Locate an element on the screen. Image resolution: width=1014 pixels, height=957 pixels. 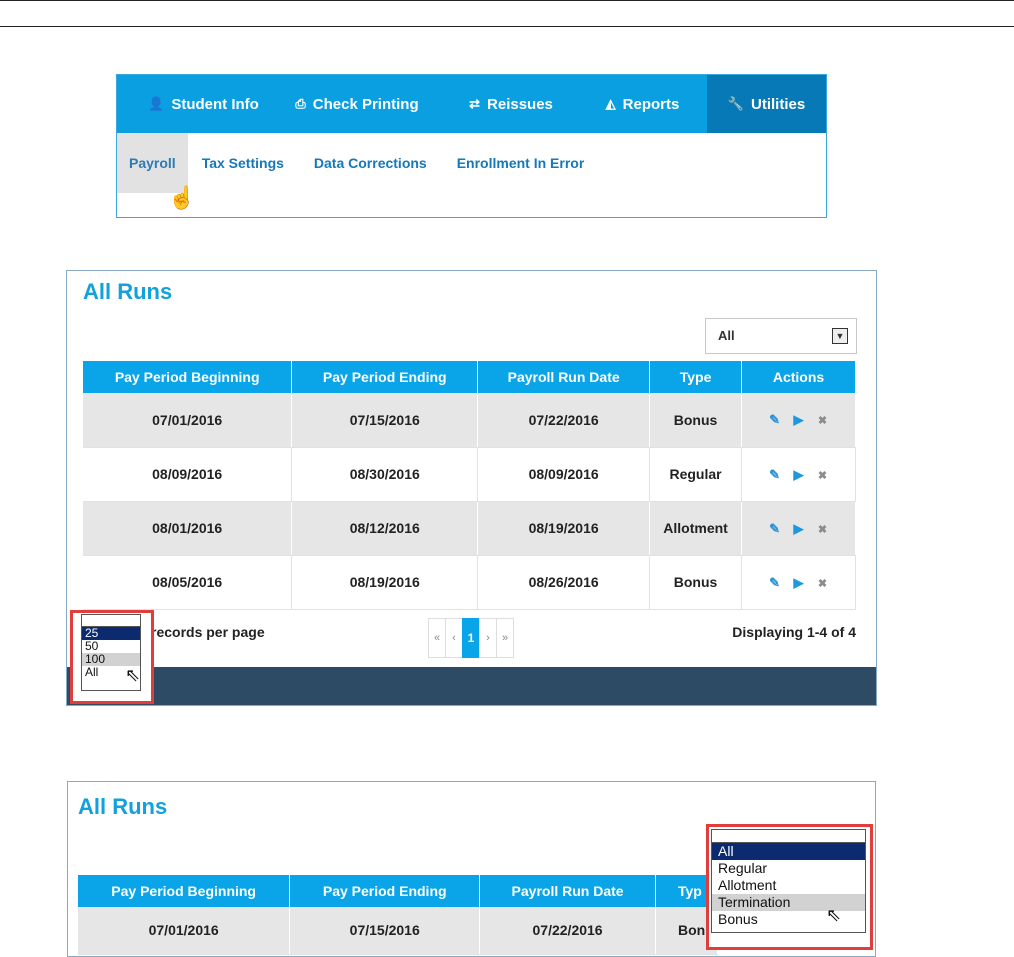
cell-begin: 08/05/2016 is located at coordinates (188, 582).